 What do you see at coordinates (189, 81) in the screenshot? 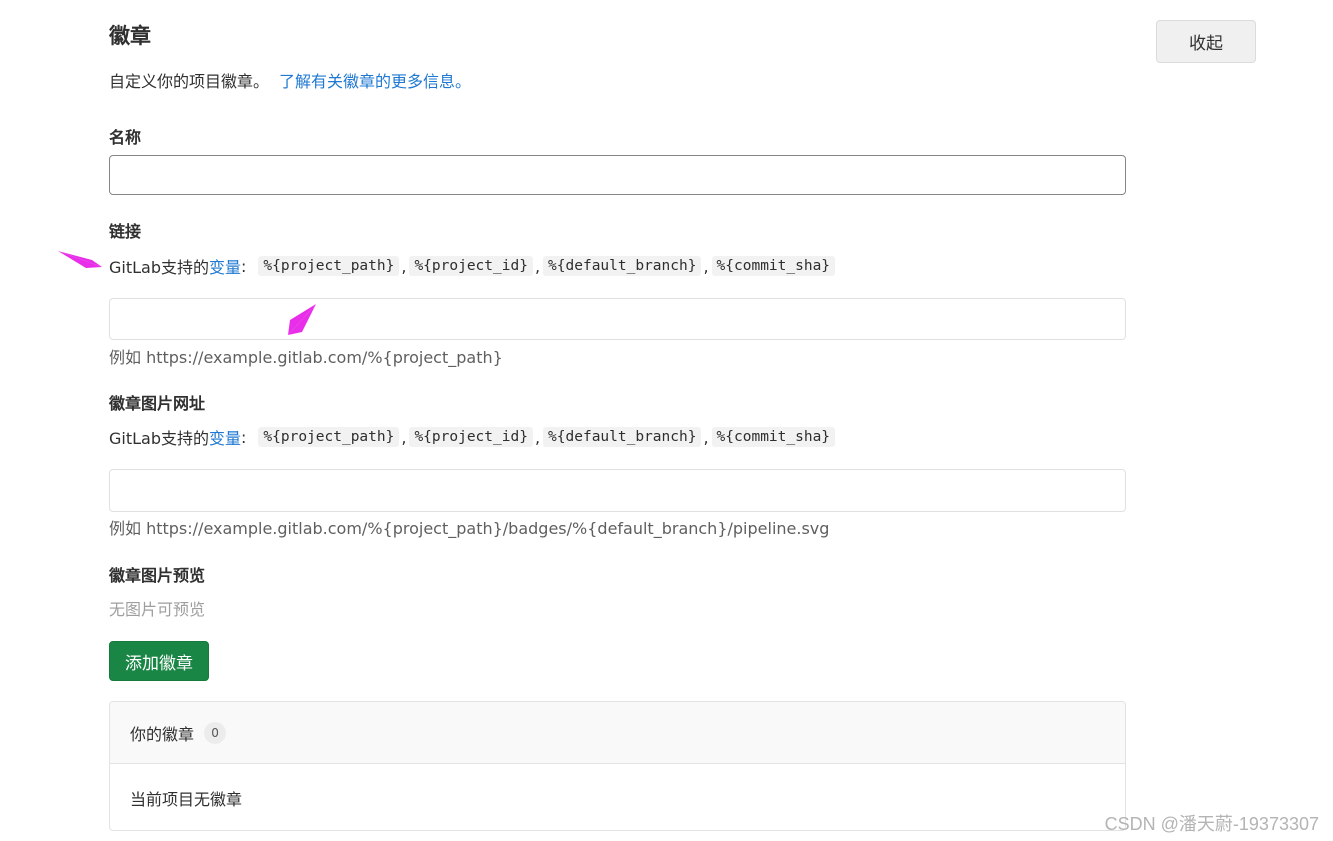
I see `description-text: 自定义你的项目徽章。` at bounding box center [189, 81].